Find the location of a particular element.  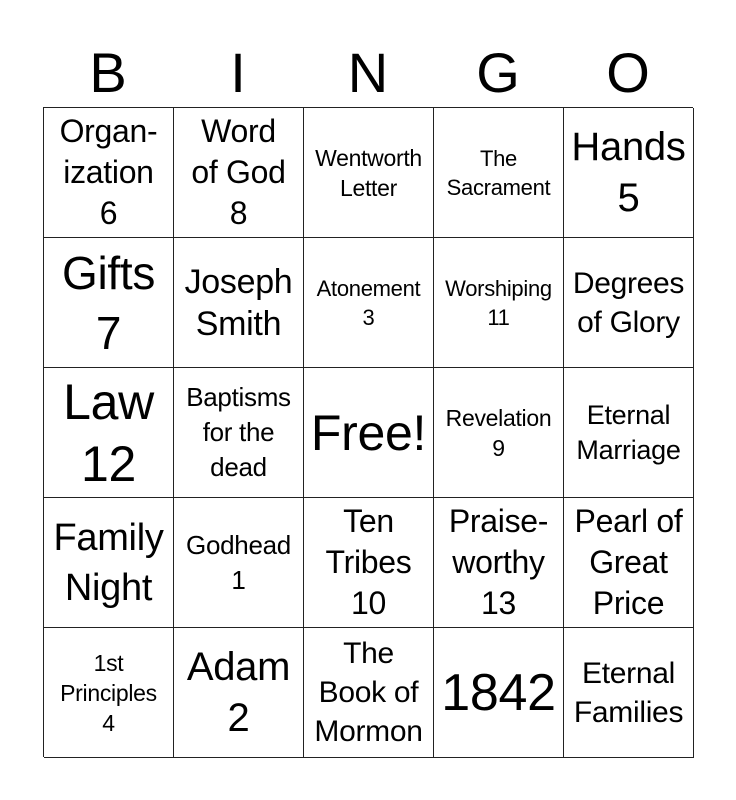

bingo-cell-label: Hands 5 is located at coordinates (628, 172).